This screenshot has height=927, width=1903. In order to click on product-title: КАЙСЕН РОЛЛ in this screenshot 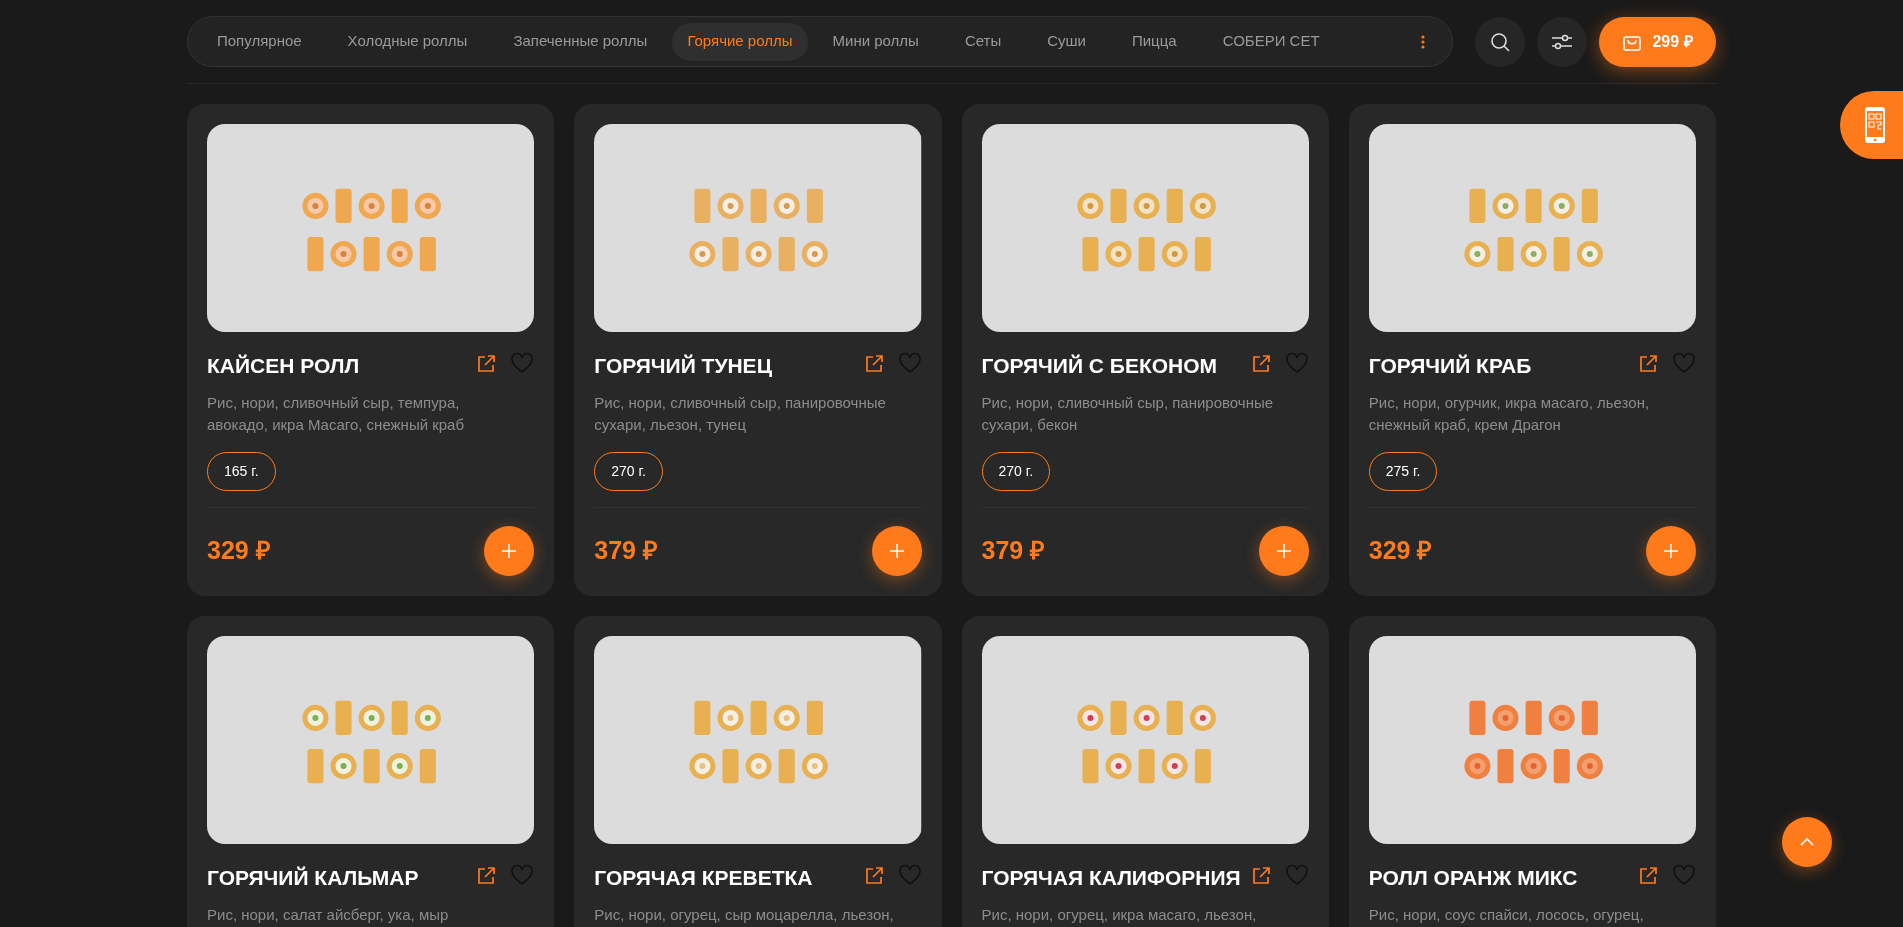, I will do `click(284, 366)`.